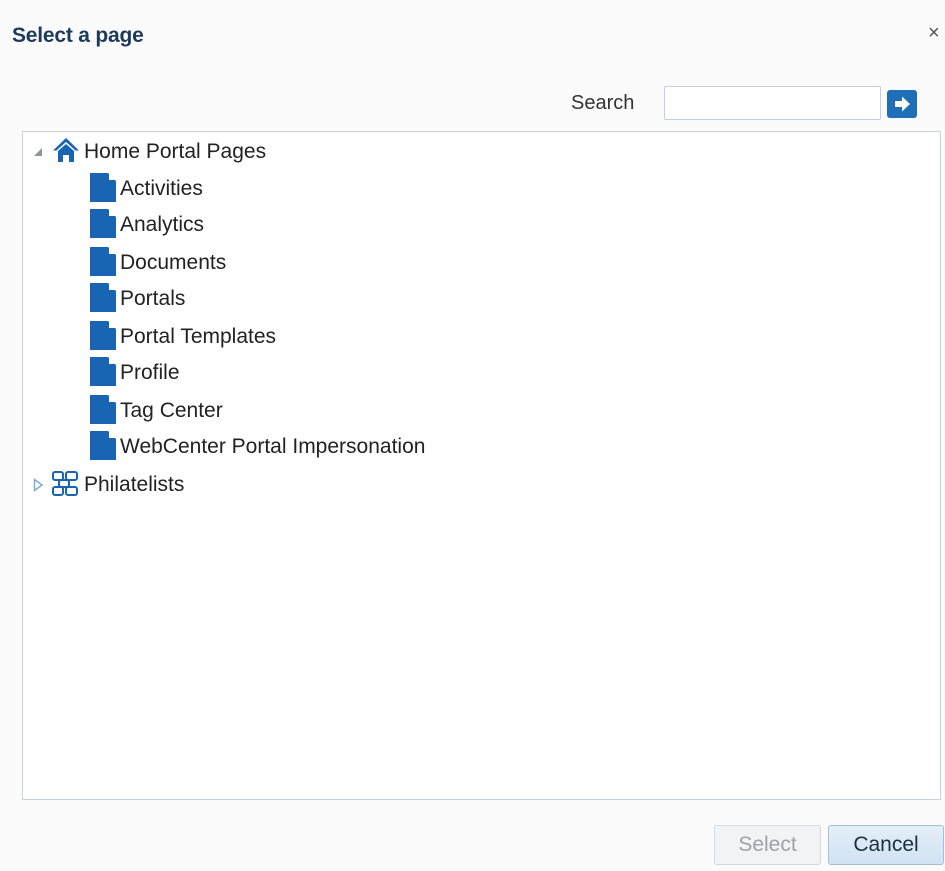  Describe the element at coordinates (78, 35) in the screenshot. I see `dialog-title: Select a page` at that location.